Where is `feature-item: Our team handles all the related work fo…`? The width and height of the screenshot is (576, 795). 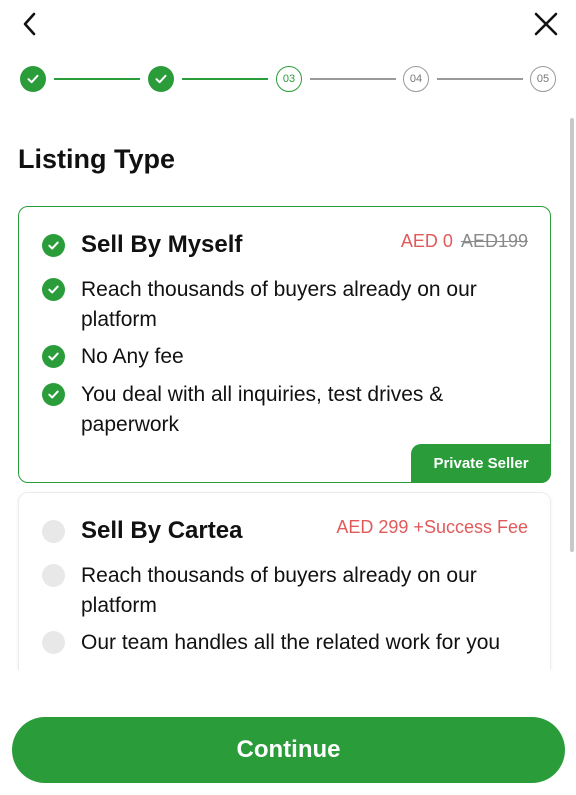
feature-item: Our team handles all the related work fo… is located at coordinates (291, 642).